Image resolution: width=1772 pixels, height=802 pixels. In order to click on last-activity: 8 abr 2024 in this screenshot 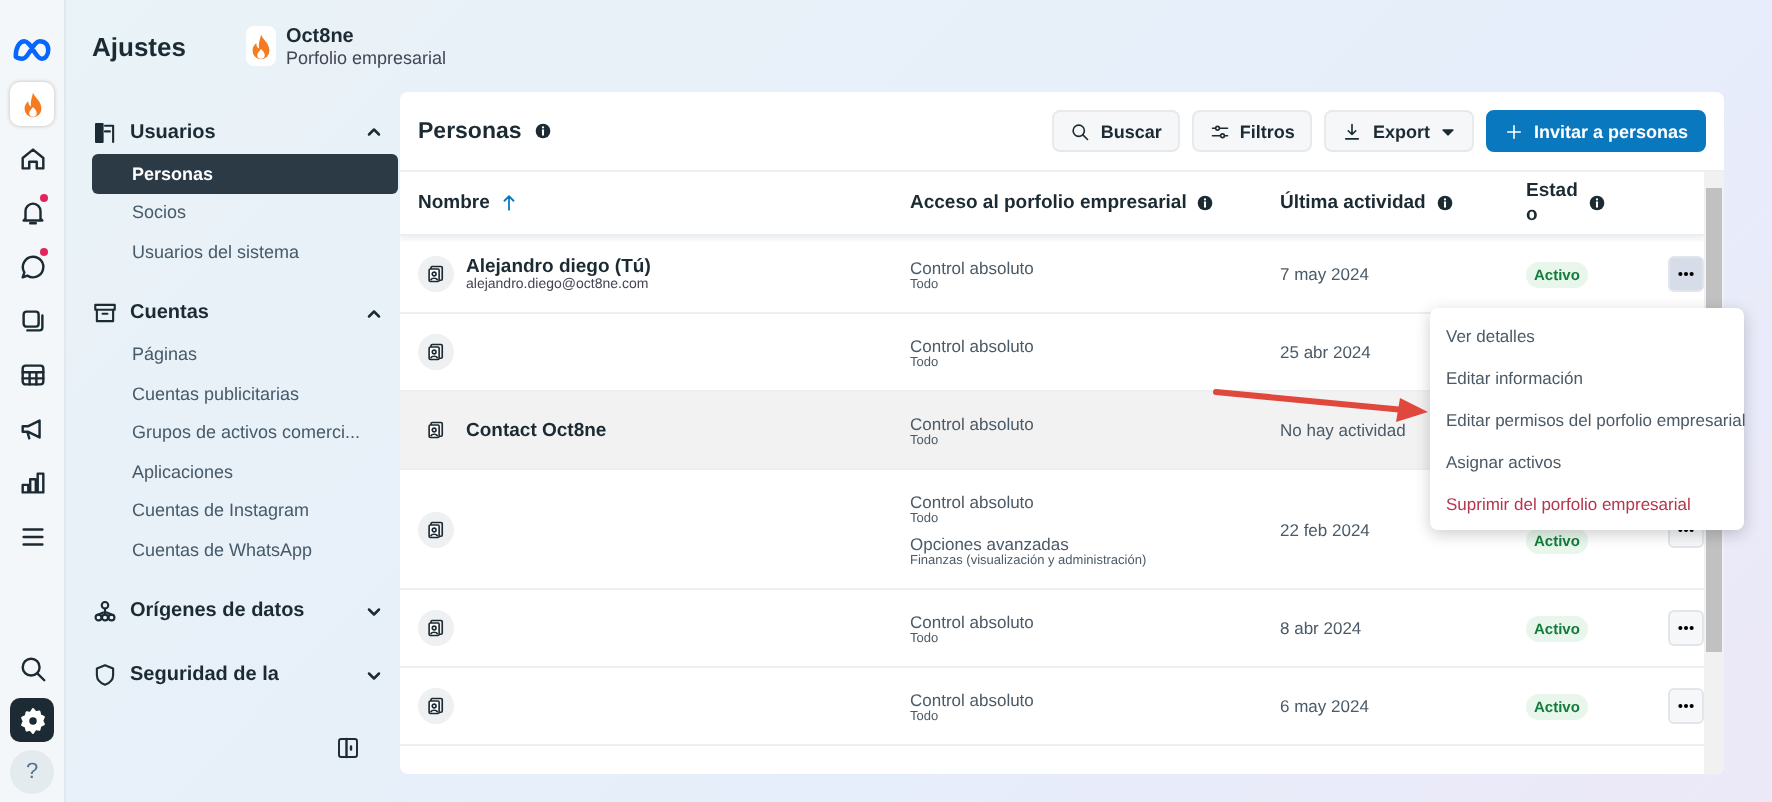, I will do `click(1322, 628)`.